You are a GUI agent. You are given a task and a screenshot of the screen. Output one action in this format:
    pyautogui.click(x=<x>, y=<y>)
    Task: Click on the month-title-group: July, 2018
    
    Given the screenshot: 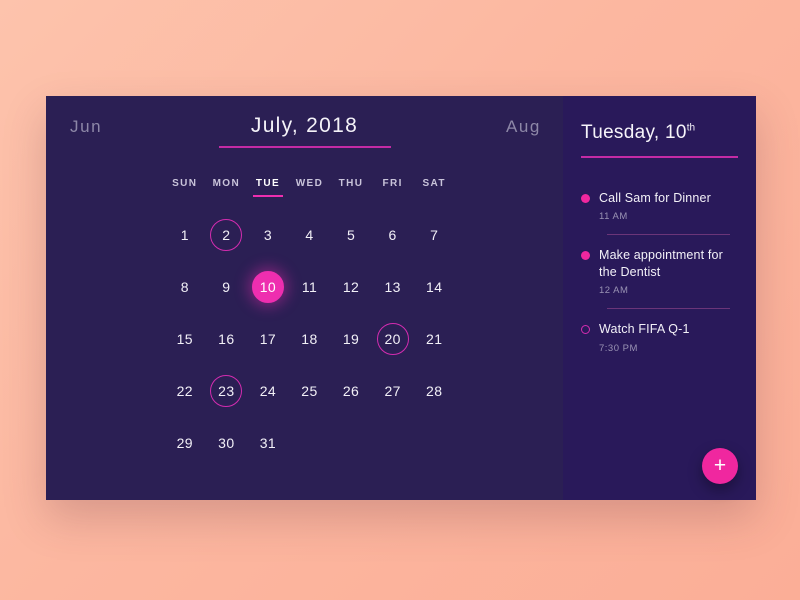 What is the action you would take?
    pyautogui.click(x=304, y=131)
    